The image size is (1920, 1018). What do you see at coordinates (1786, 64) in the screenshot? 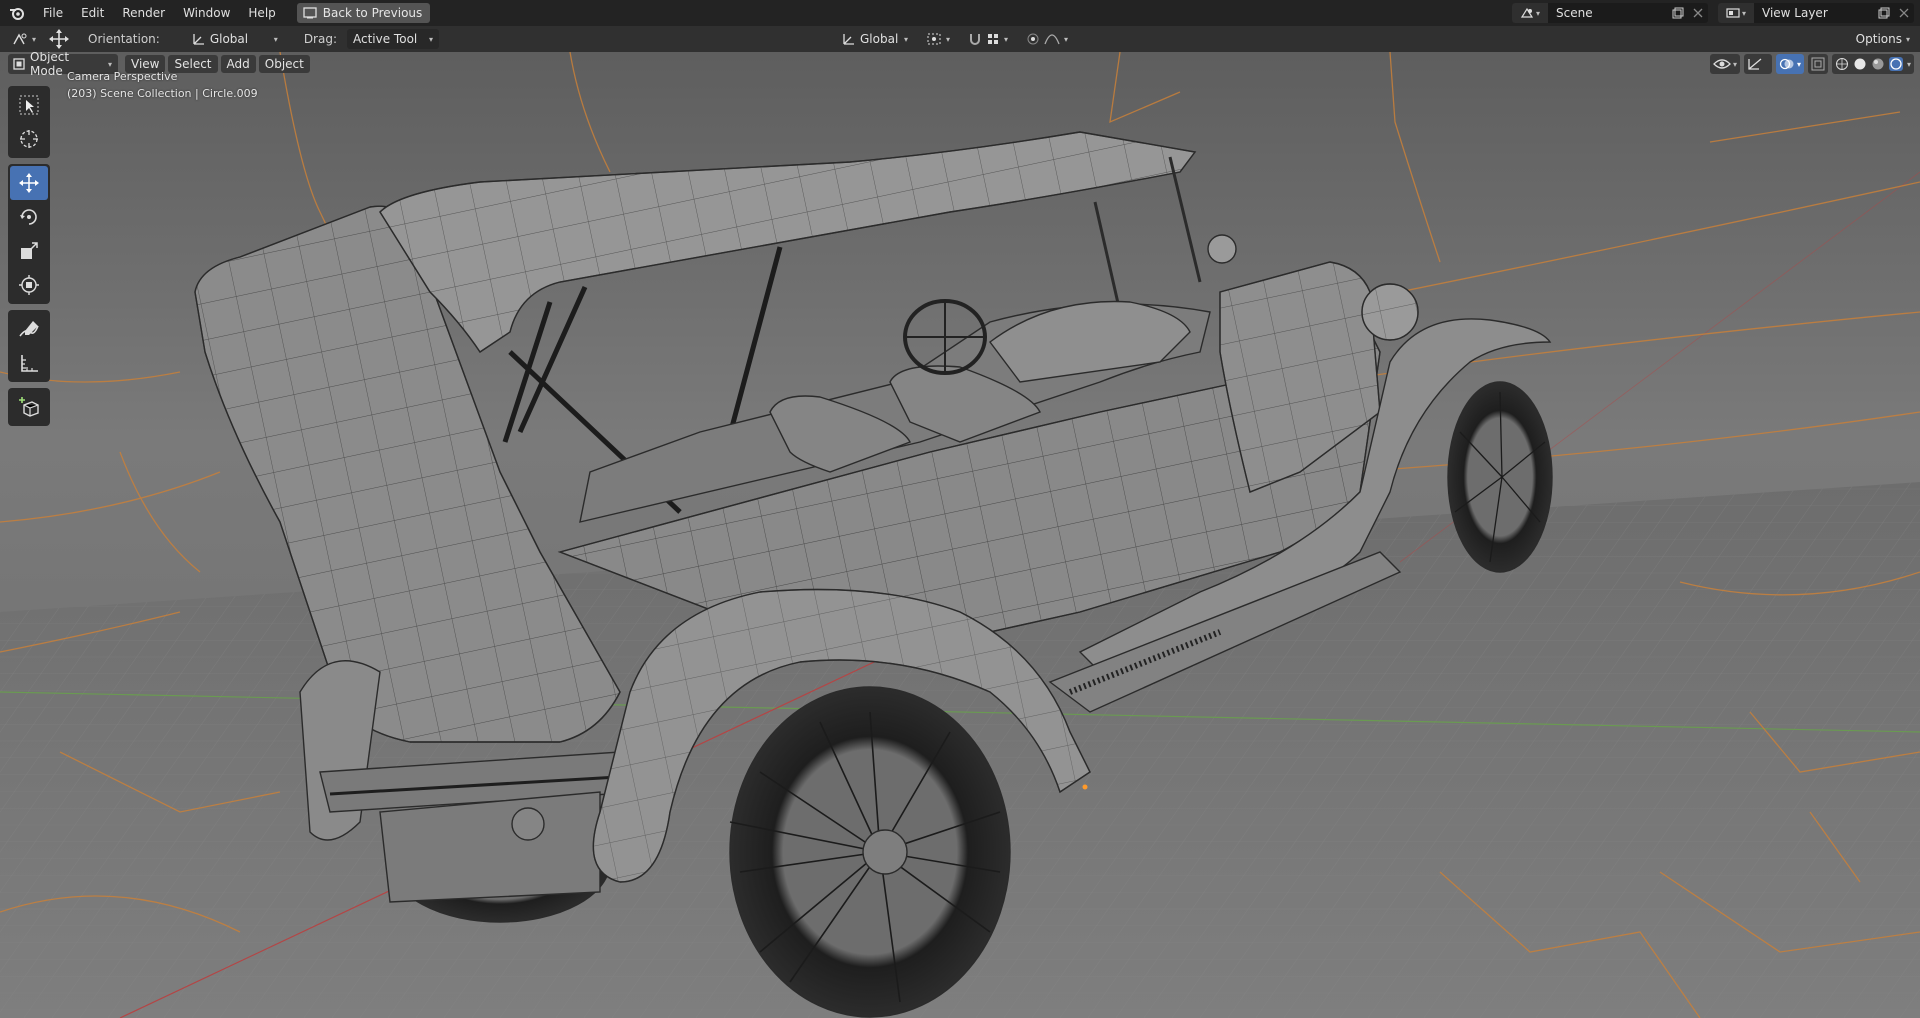
I see `overlays-icon` at bounding box center [1786, 64].